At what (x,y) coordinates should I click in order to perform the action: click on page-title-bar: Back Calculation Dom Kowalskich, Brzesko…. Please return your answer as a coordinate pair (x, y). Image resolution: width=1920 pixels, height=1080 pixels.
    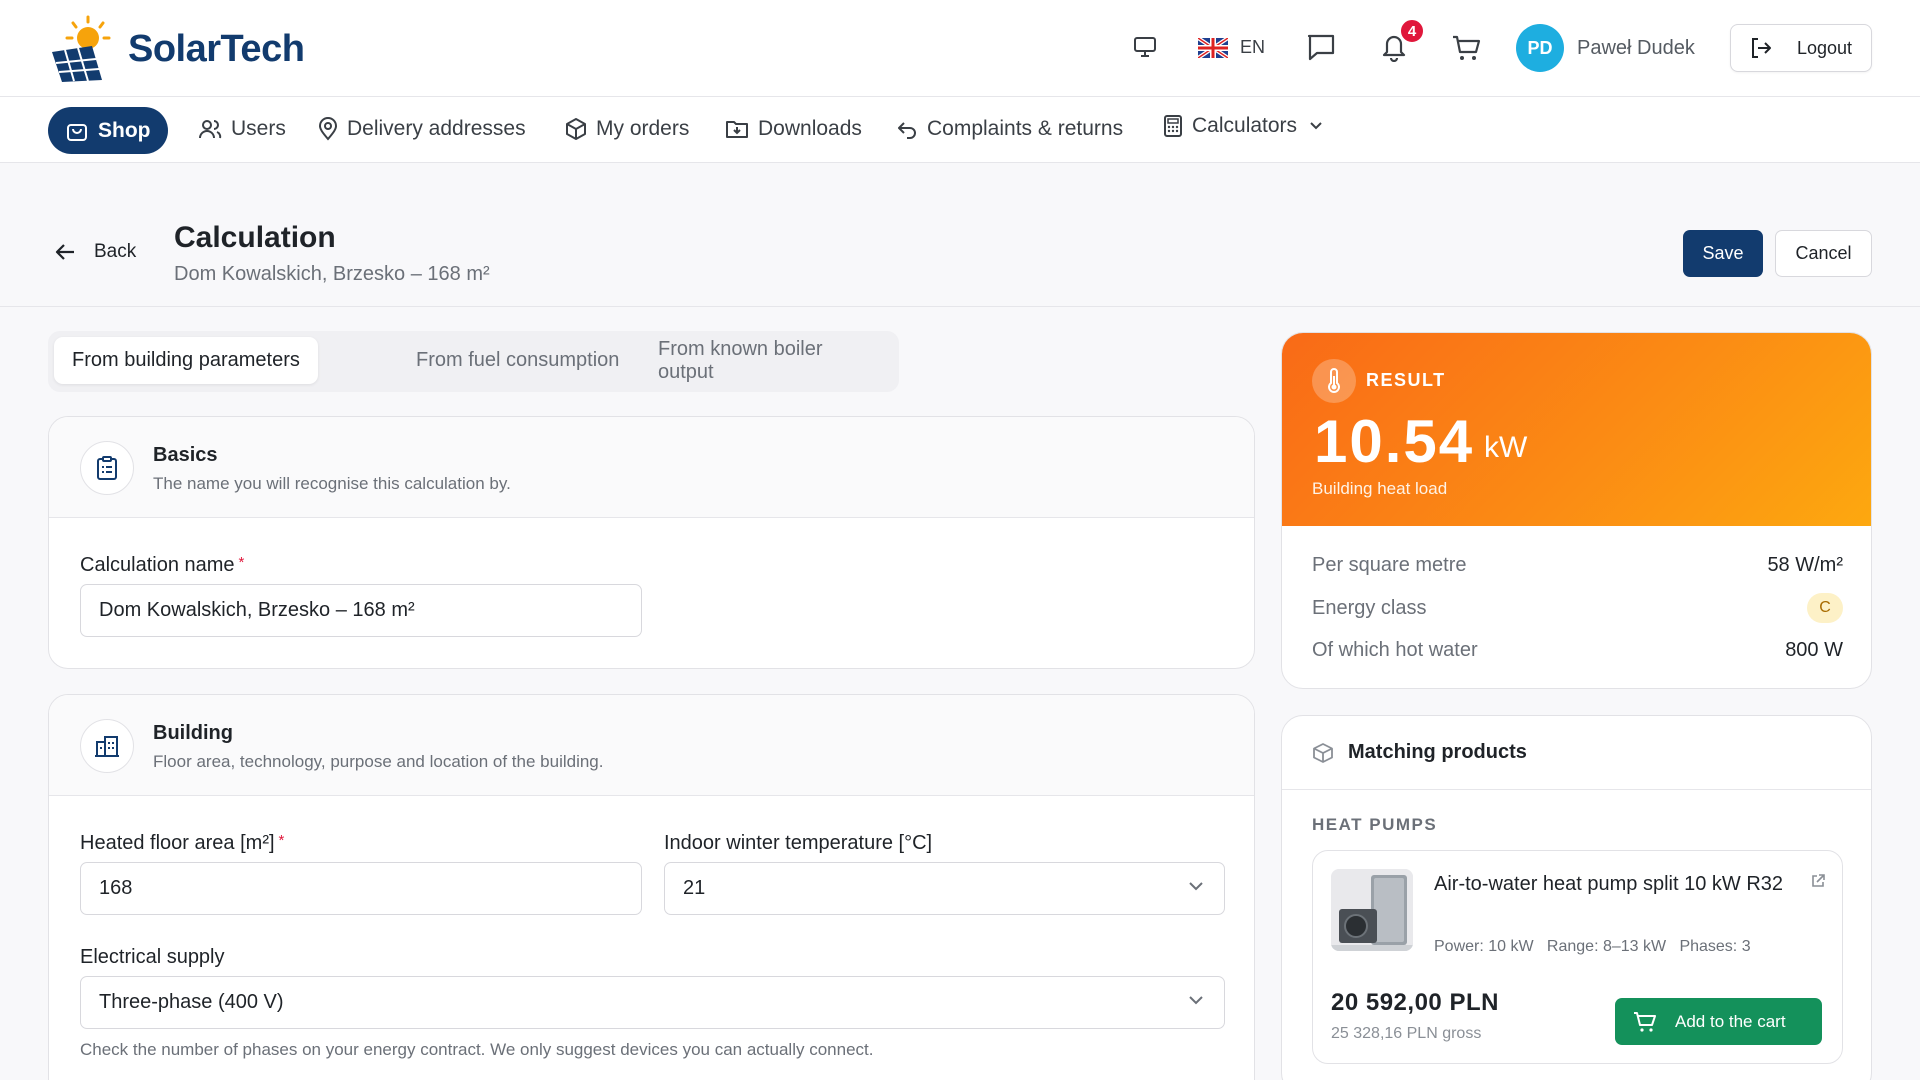
    Looking at the image, I should click on (960, 235).